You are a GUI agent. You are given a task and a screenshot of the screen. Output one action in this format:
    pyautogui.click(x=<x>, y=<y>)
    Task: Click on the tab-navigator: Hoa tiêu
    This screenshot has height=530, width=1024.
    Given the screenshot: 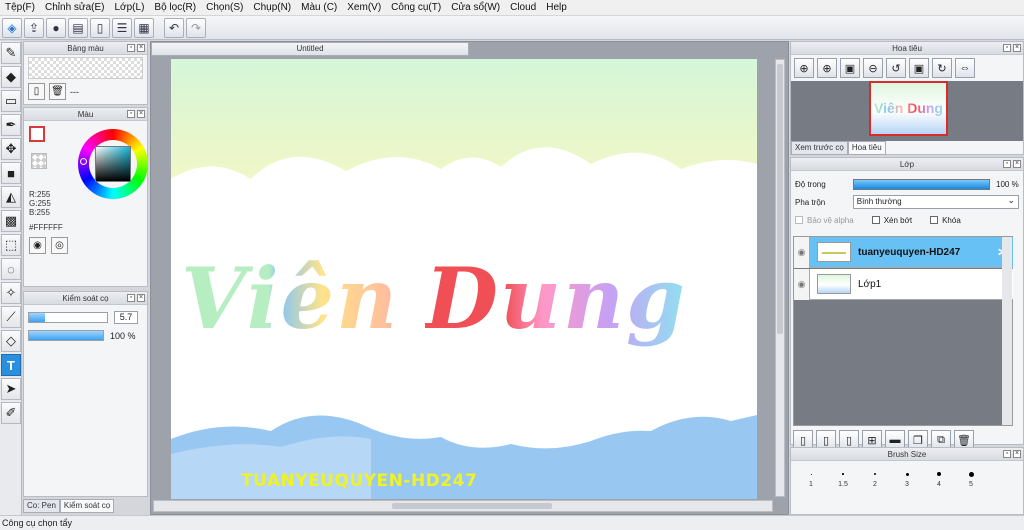 What is the action you would take?
    pyautogui.click(x=866, y=148)
    